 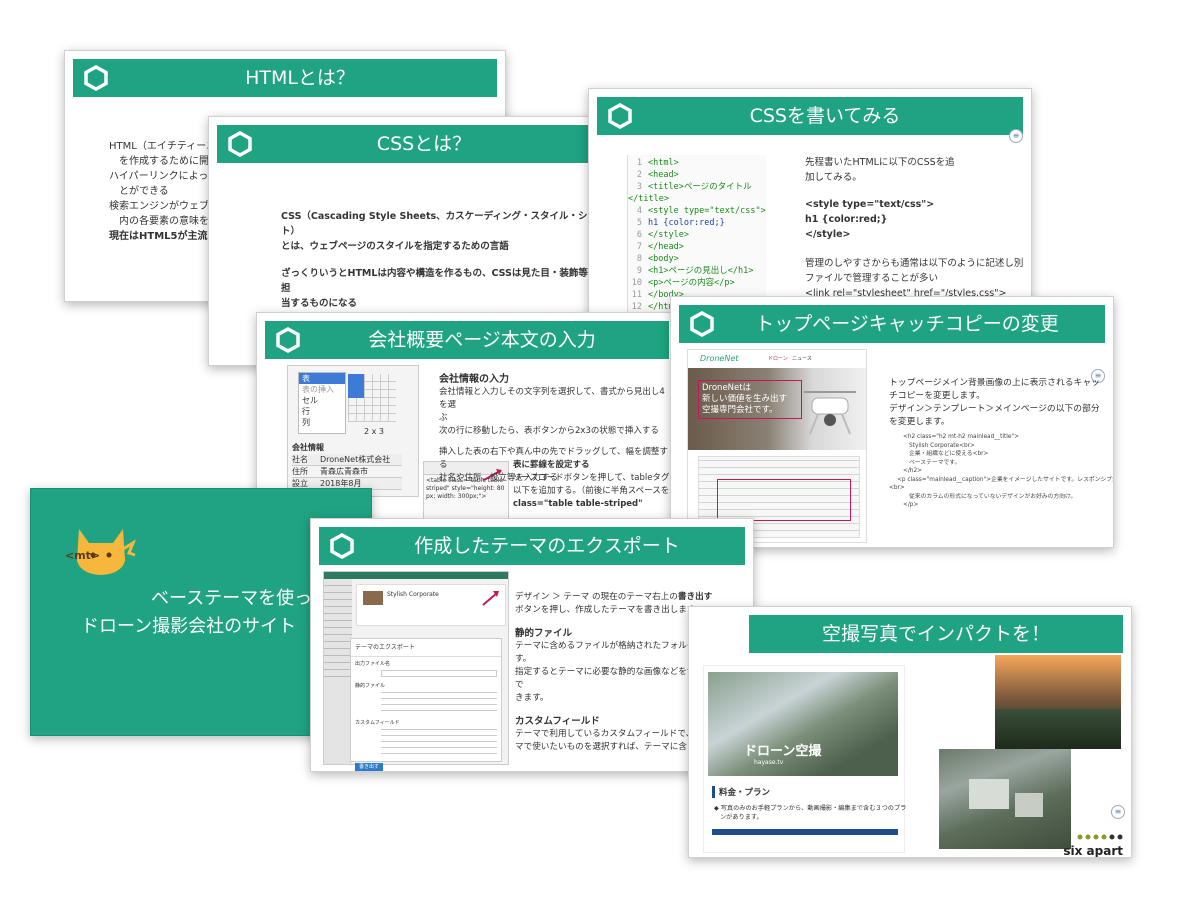 I want to click on text-line: チコピーを変更します。, so click(x=937, y=396).